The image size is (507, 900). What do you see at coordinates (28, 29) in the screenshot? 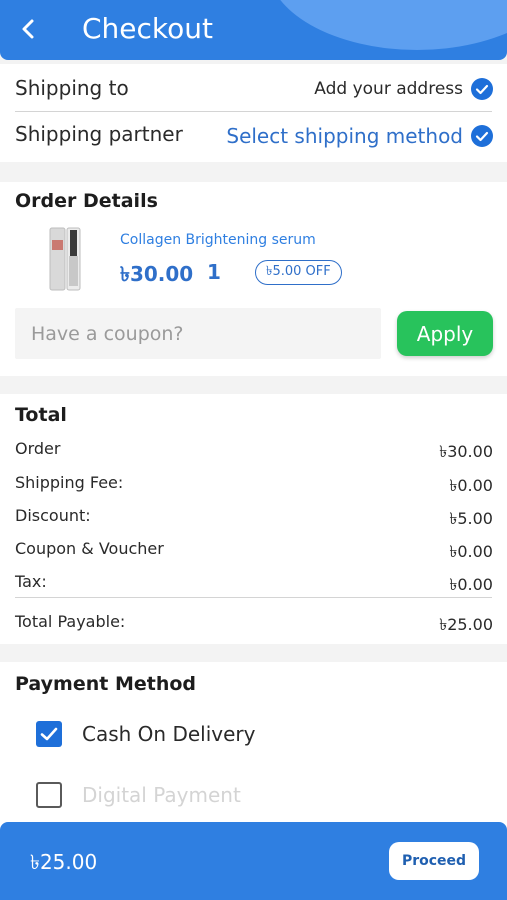
I see `chevron-left-icon` at bounding box center [28, 29].